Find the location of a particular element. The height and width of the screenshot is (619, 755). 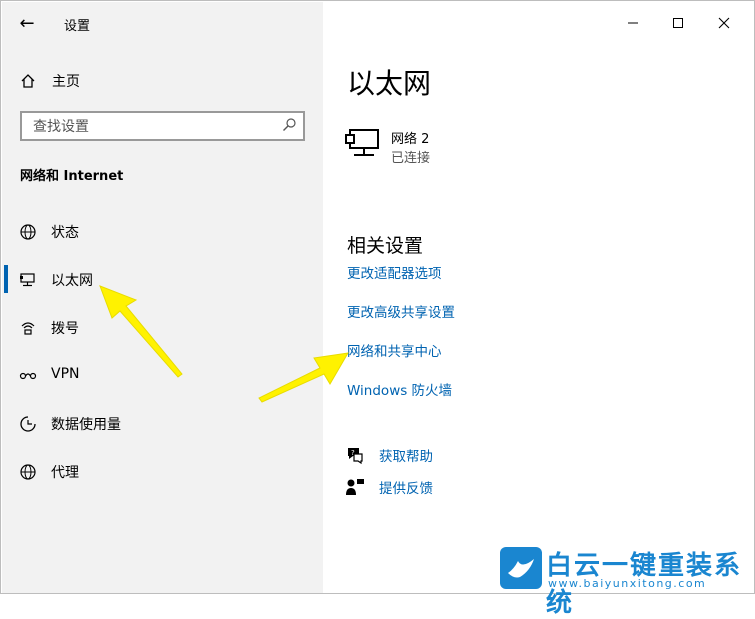

active-indicator is located at coordinates (6, 279).